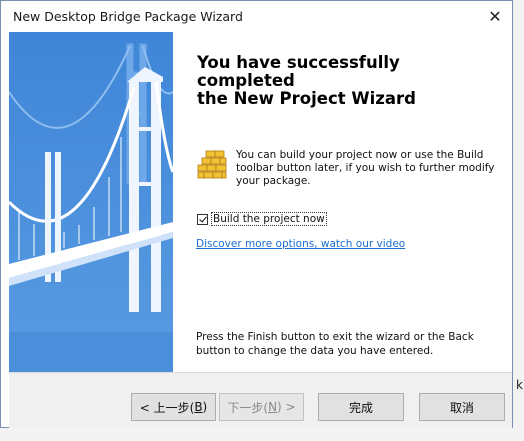 The image size is (524, 441). I want to click on back-button-suffix: ), so click(205, 407).